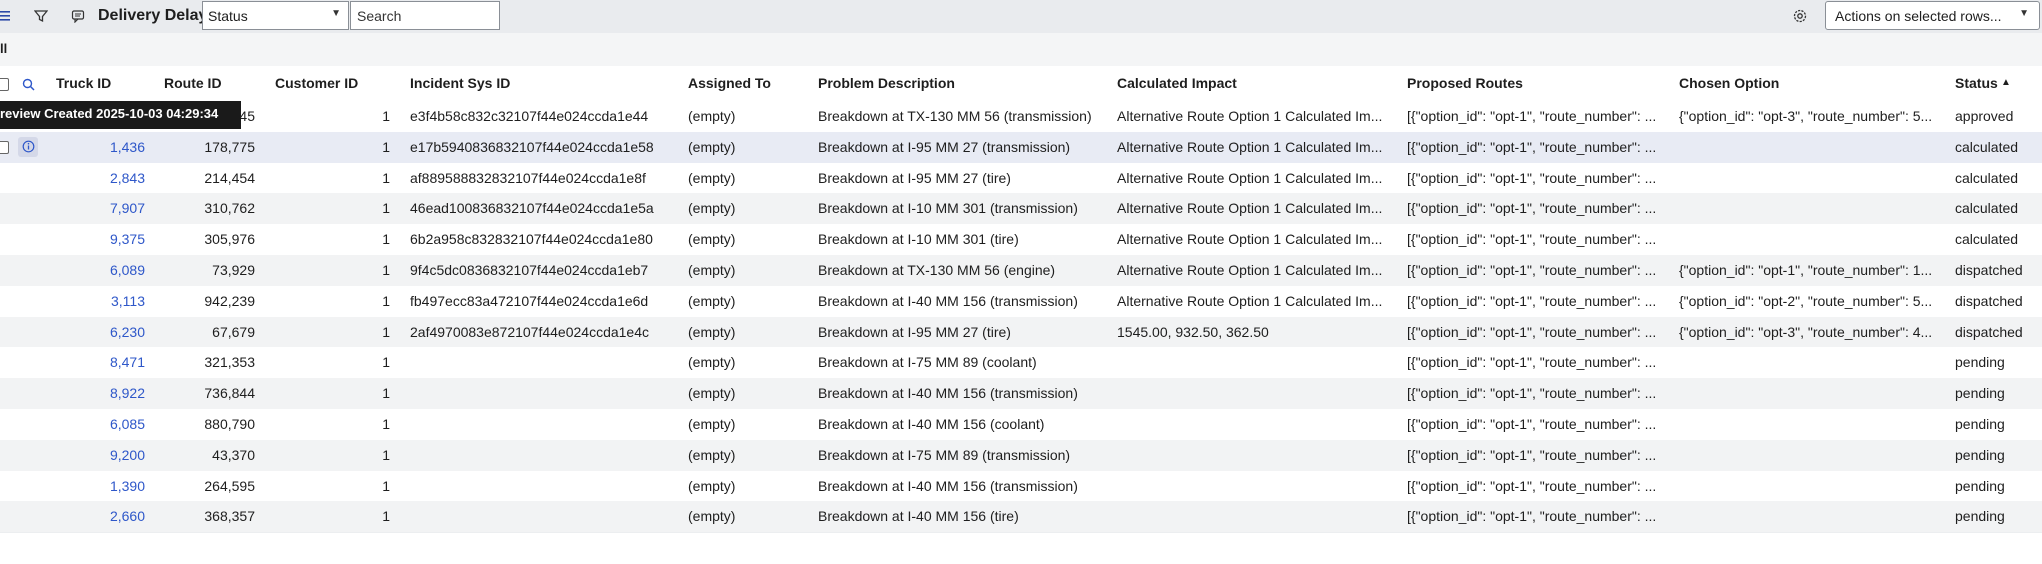  What do you see at coordinates (72, 486) in the screenshot?
I see `truck-id-link: 1,390` at bounding box center [72, 486].